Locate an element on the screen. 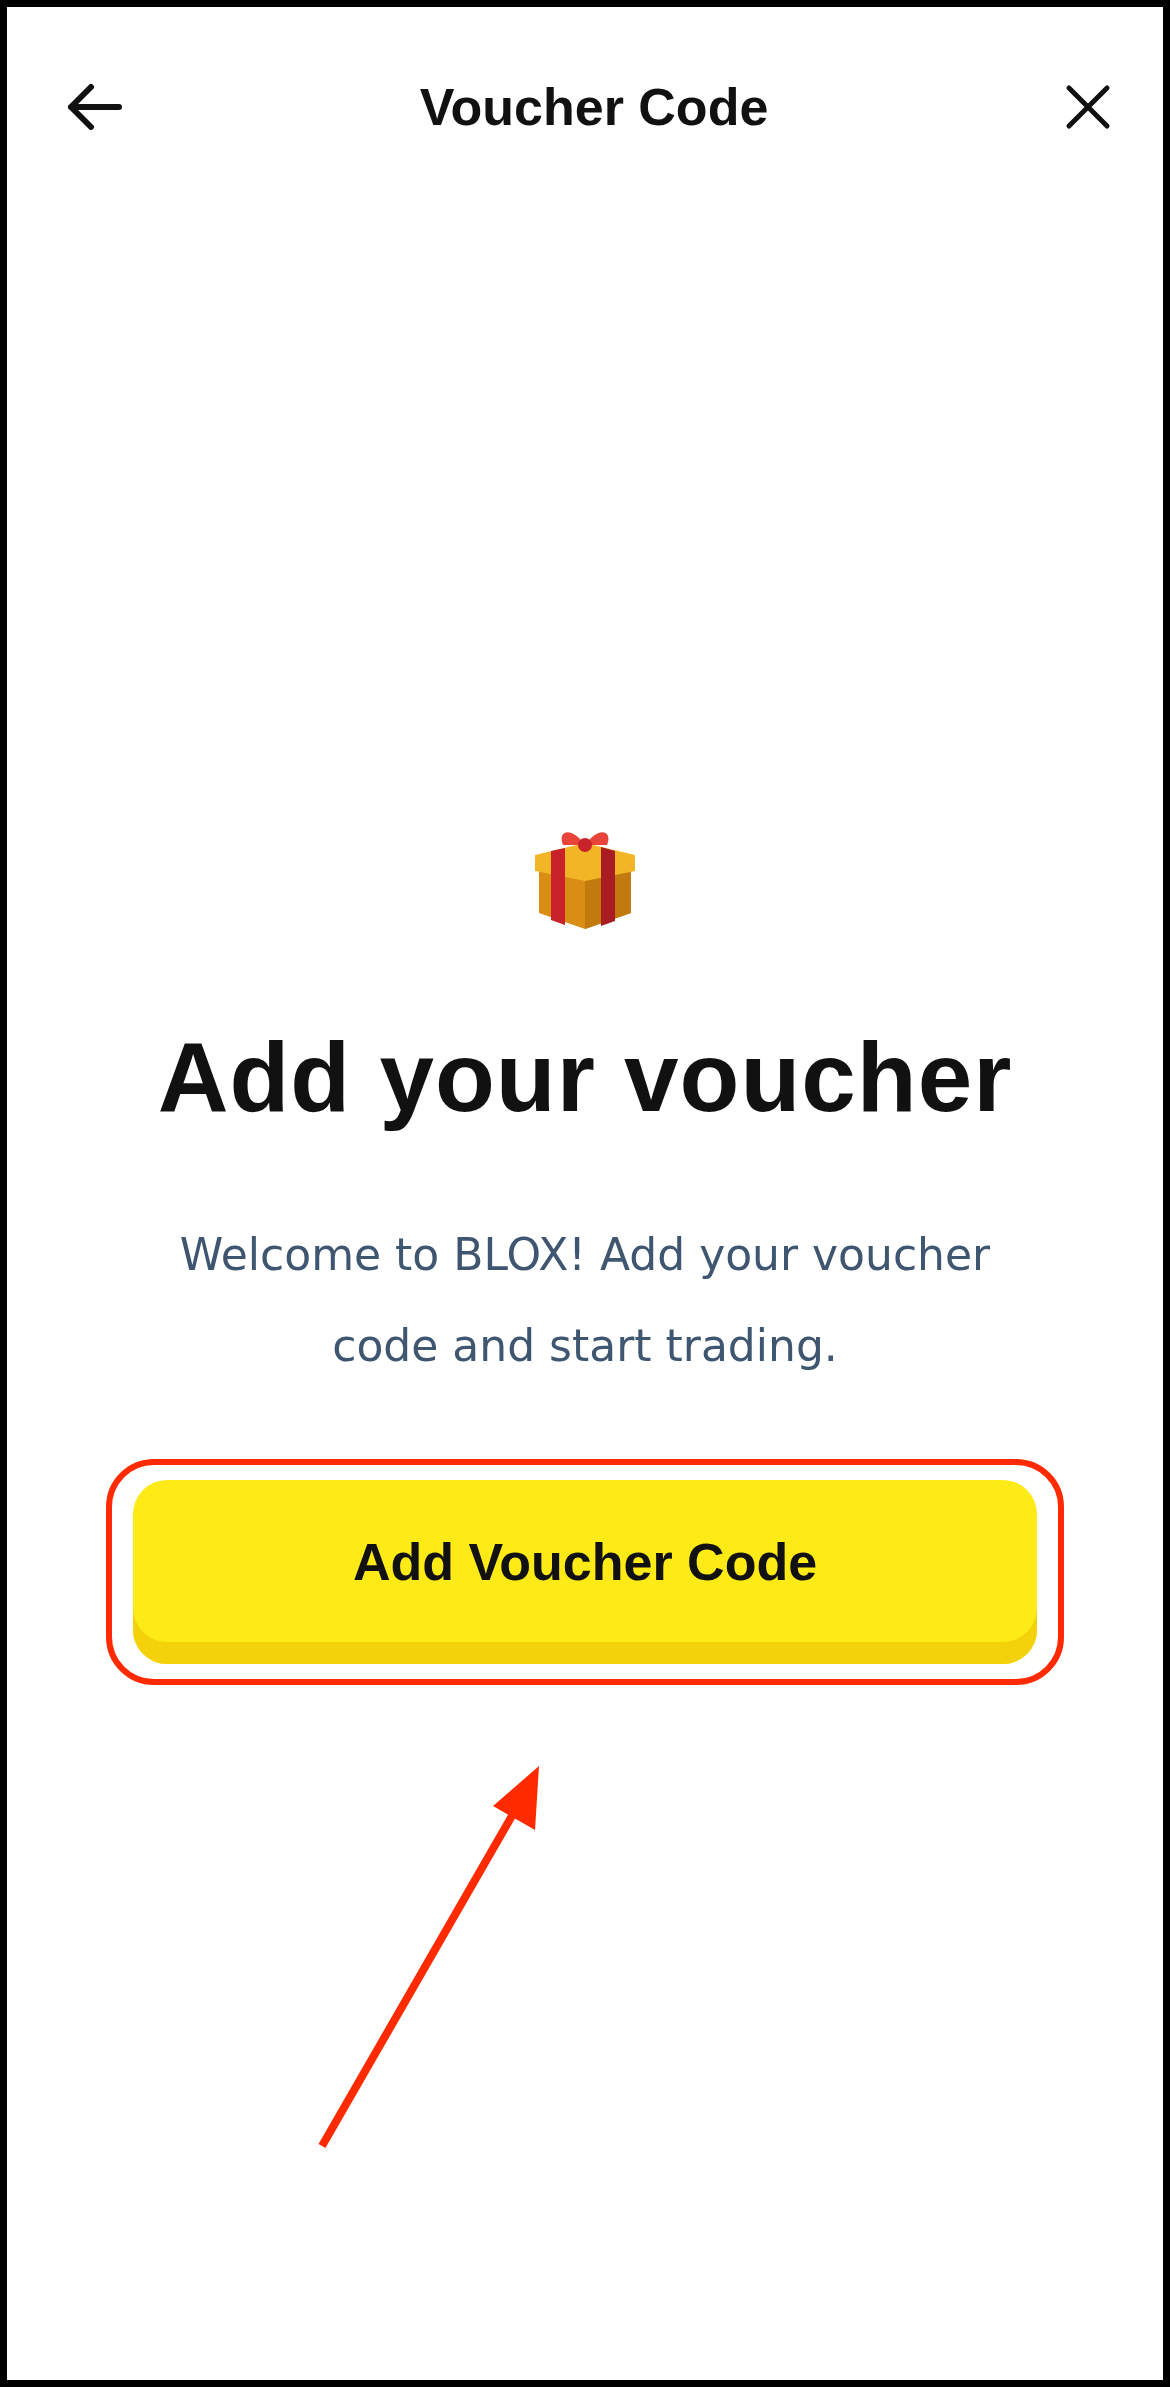 This screenshot has height=2387, width=1170. close-icon is located at coordinates (1088, 107).